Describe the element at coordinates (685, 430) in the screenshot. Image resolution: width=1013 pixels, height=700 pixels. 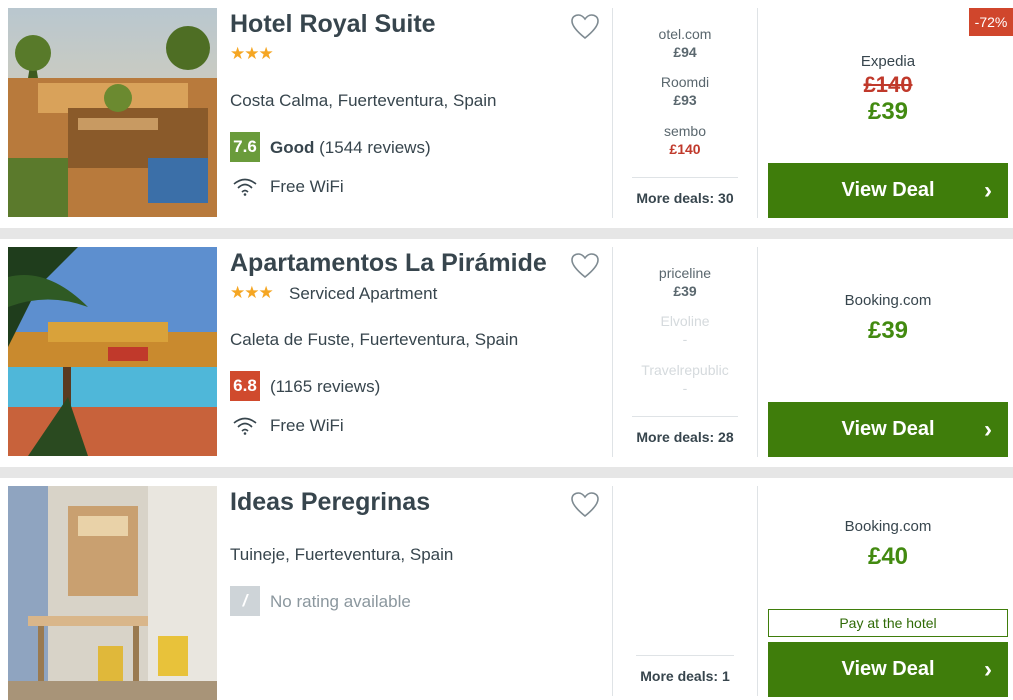
I see `more-deals-link: More deals: 28` at that location.